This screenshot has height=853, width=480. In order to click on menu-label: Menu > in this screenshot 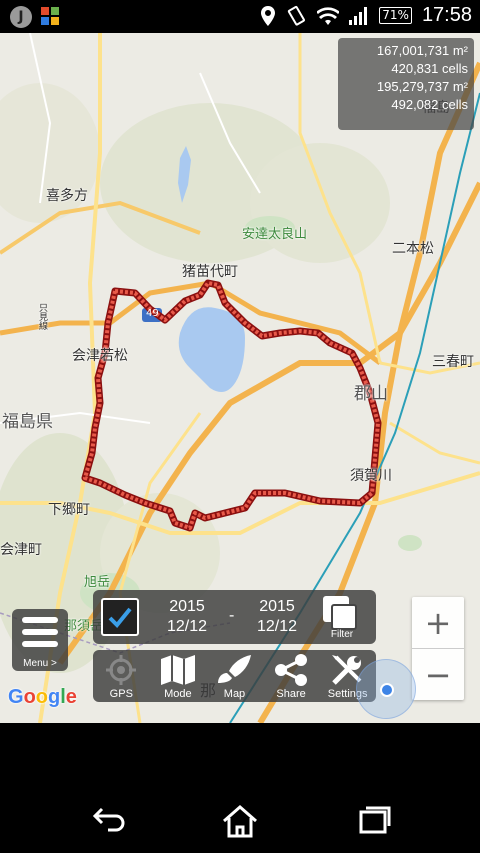, I will do `click(40, 663)`.